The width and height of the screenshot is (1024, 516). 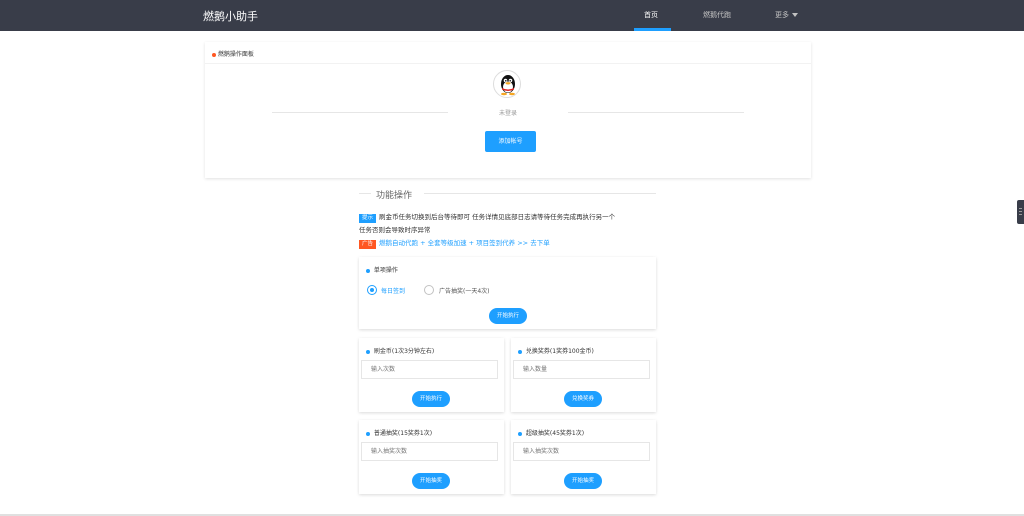 I want to click on ad-line: 广告 燃鹅自动代跑 + 全套等级加速 + 项目签到代养 >> 去下单, so click(x=454, y=244).